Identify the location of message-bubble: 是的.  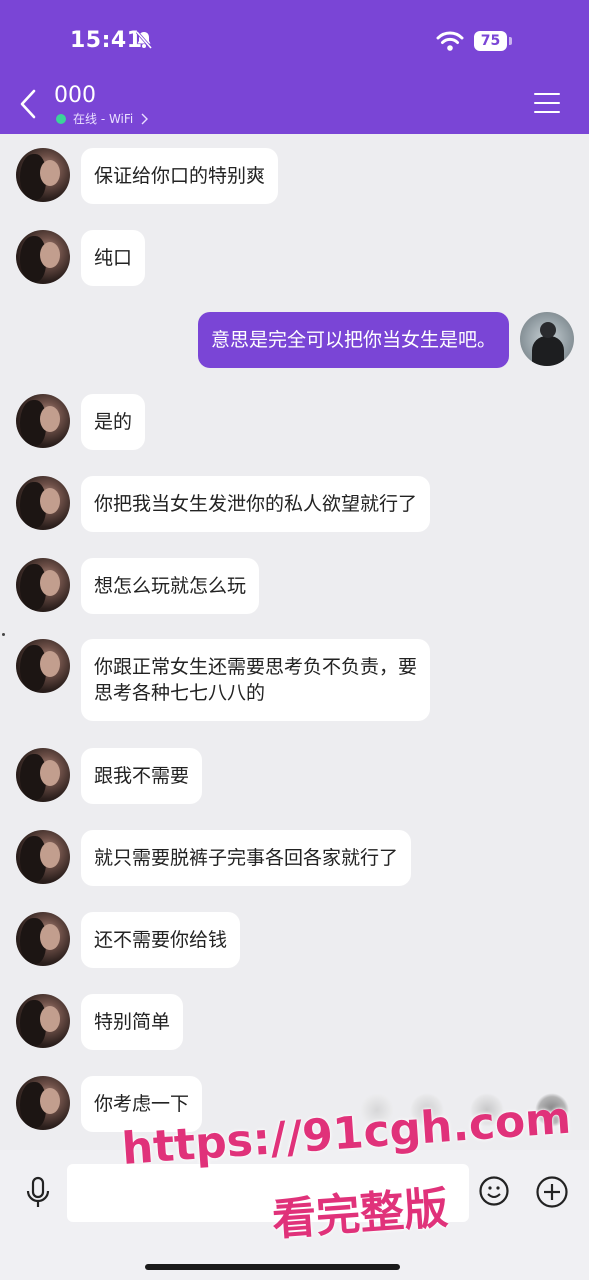
(113, 422).